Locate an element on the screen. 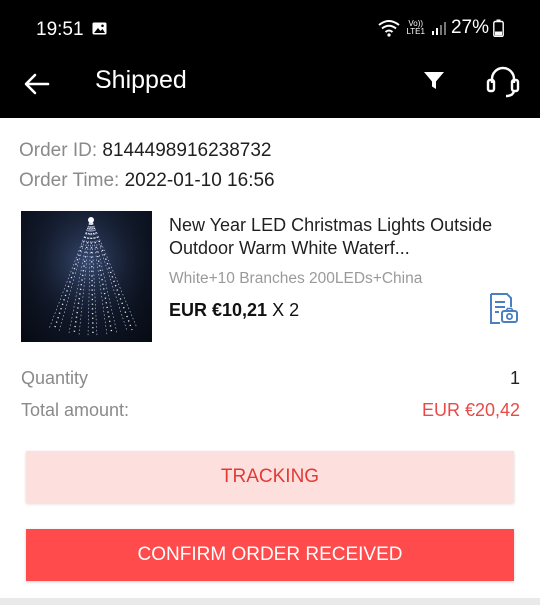 This screenshot has height=605, width=540. receipt-camera-icon is located at coordinates (503, 309).